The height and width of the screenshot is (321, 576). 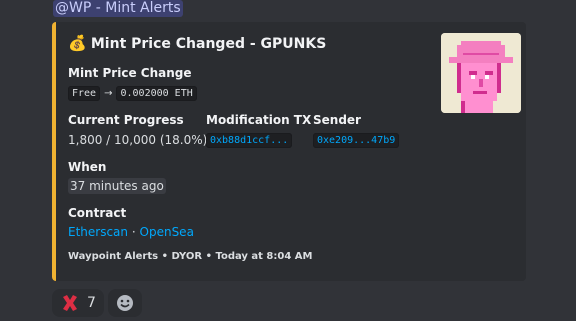 I want to click on field-name-mint-price-change: Mint Price Change, so click(x=130, y=73).